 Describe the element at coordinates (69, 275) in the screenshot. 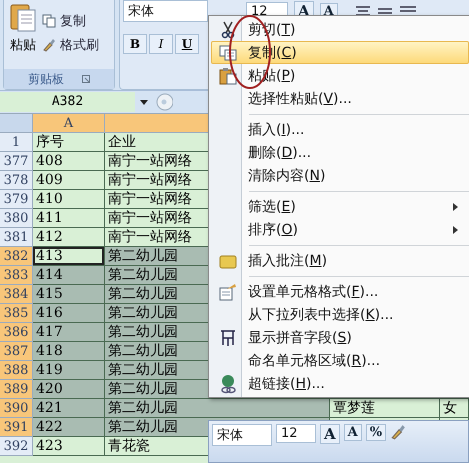

I see `table-cell: 414` at that location.